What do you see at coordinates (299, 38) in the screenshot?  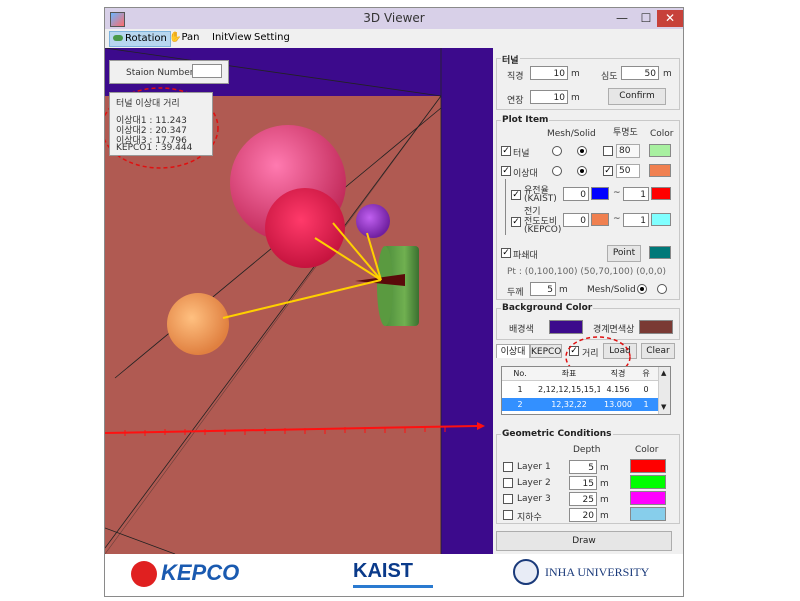 I see `menu-bar: Rotation ✋Pan InitView Setting` at bounding box center [299, 38].